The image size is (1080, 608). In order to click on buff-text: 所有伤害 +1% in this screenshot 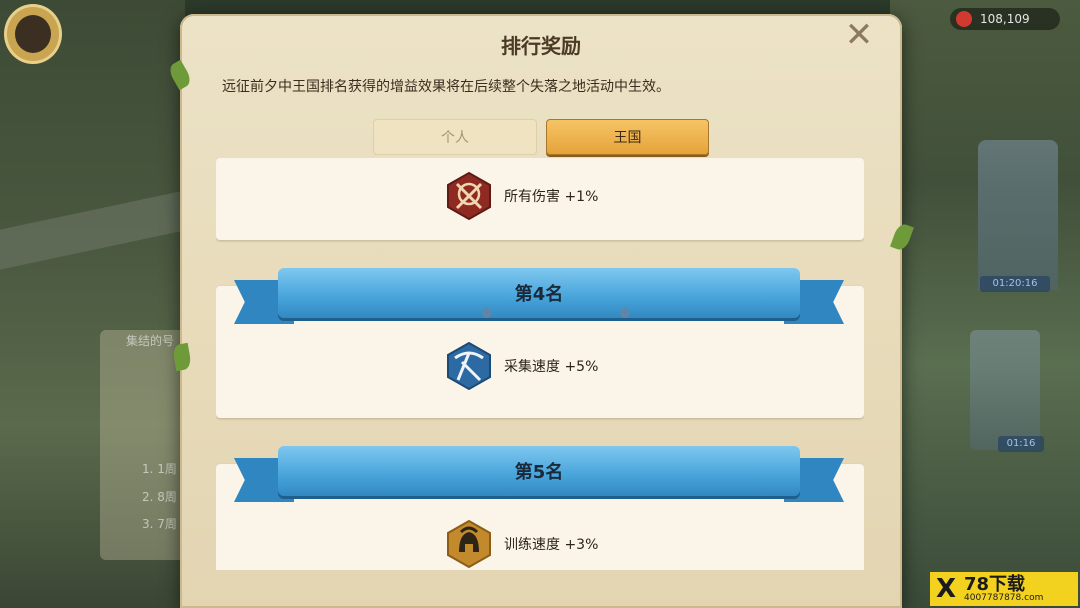, I will do `click(551, 197)`.